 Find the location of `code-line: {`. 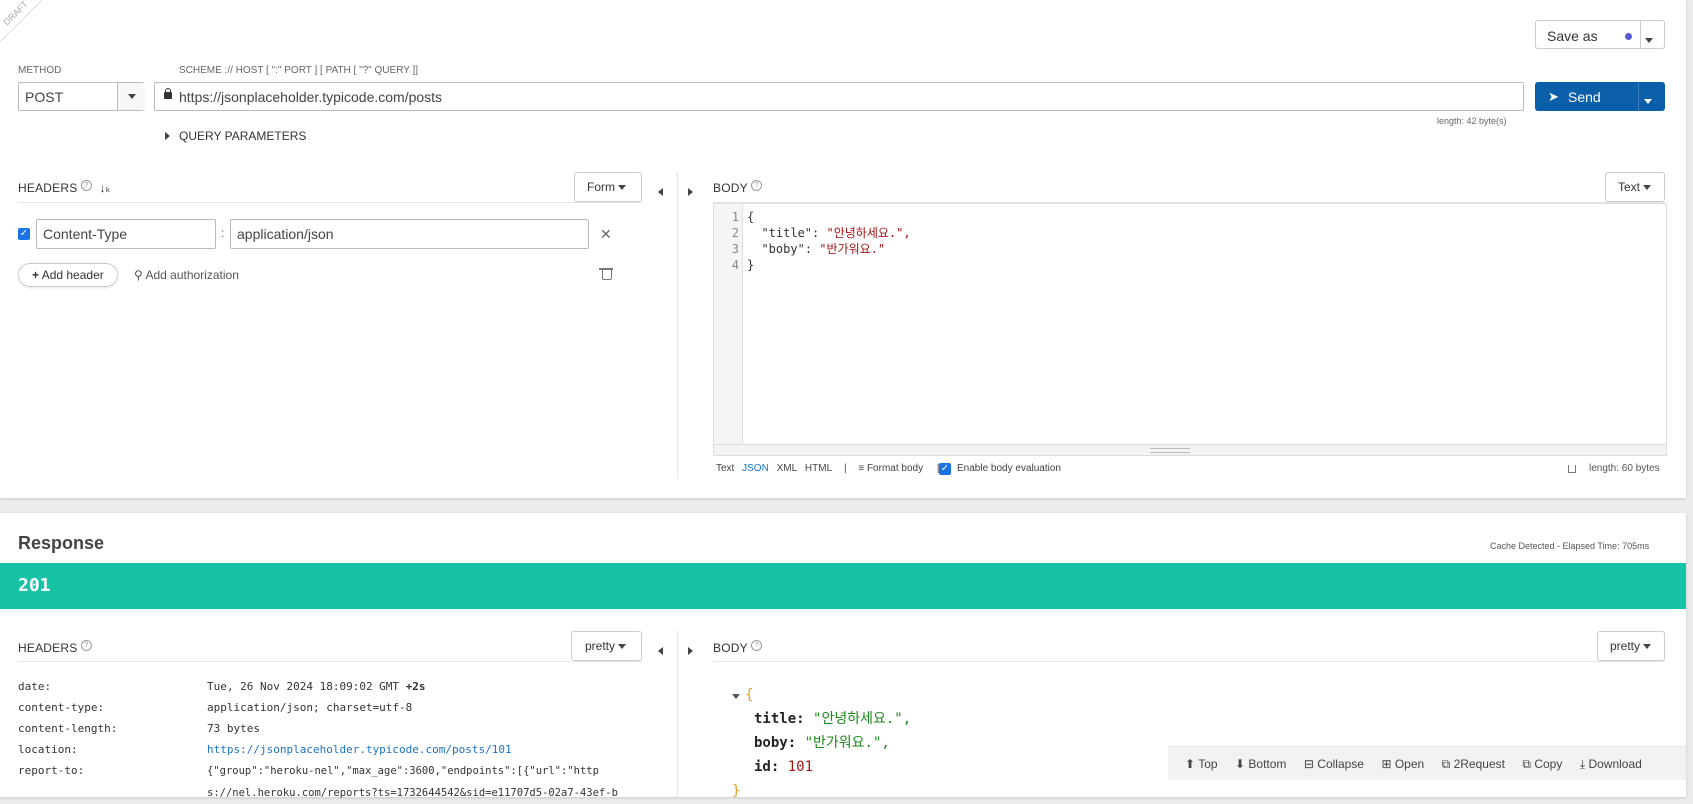

code-line: { is located at coordinates (829, 217).